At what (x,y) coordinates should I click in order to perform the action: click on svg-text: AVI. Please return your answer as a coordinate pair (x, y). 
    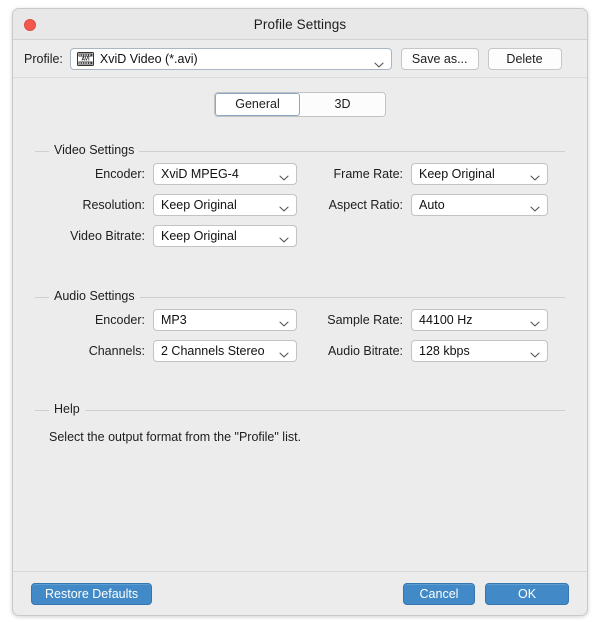
    Looking at the image, I should click on (85, 59).